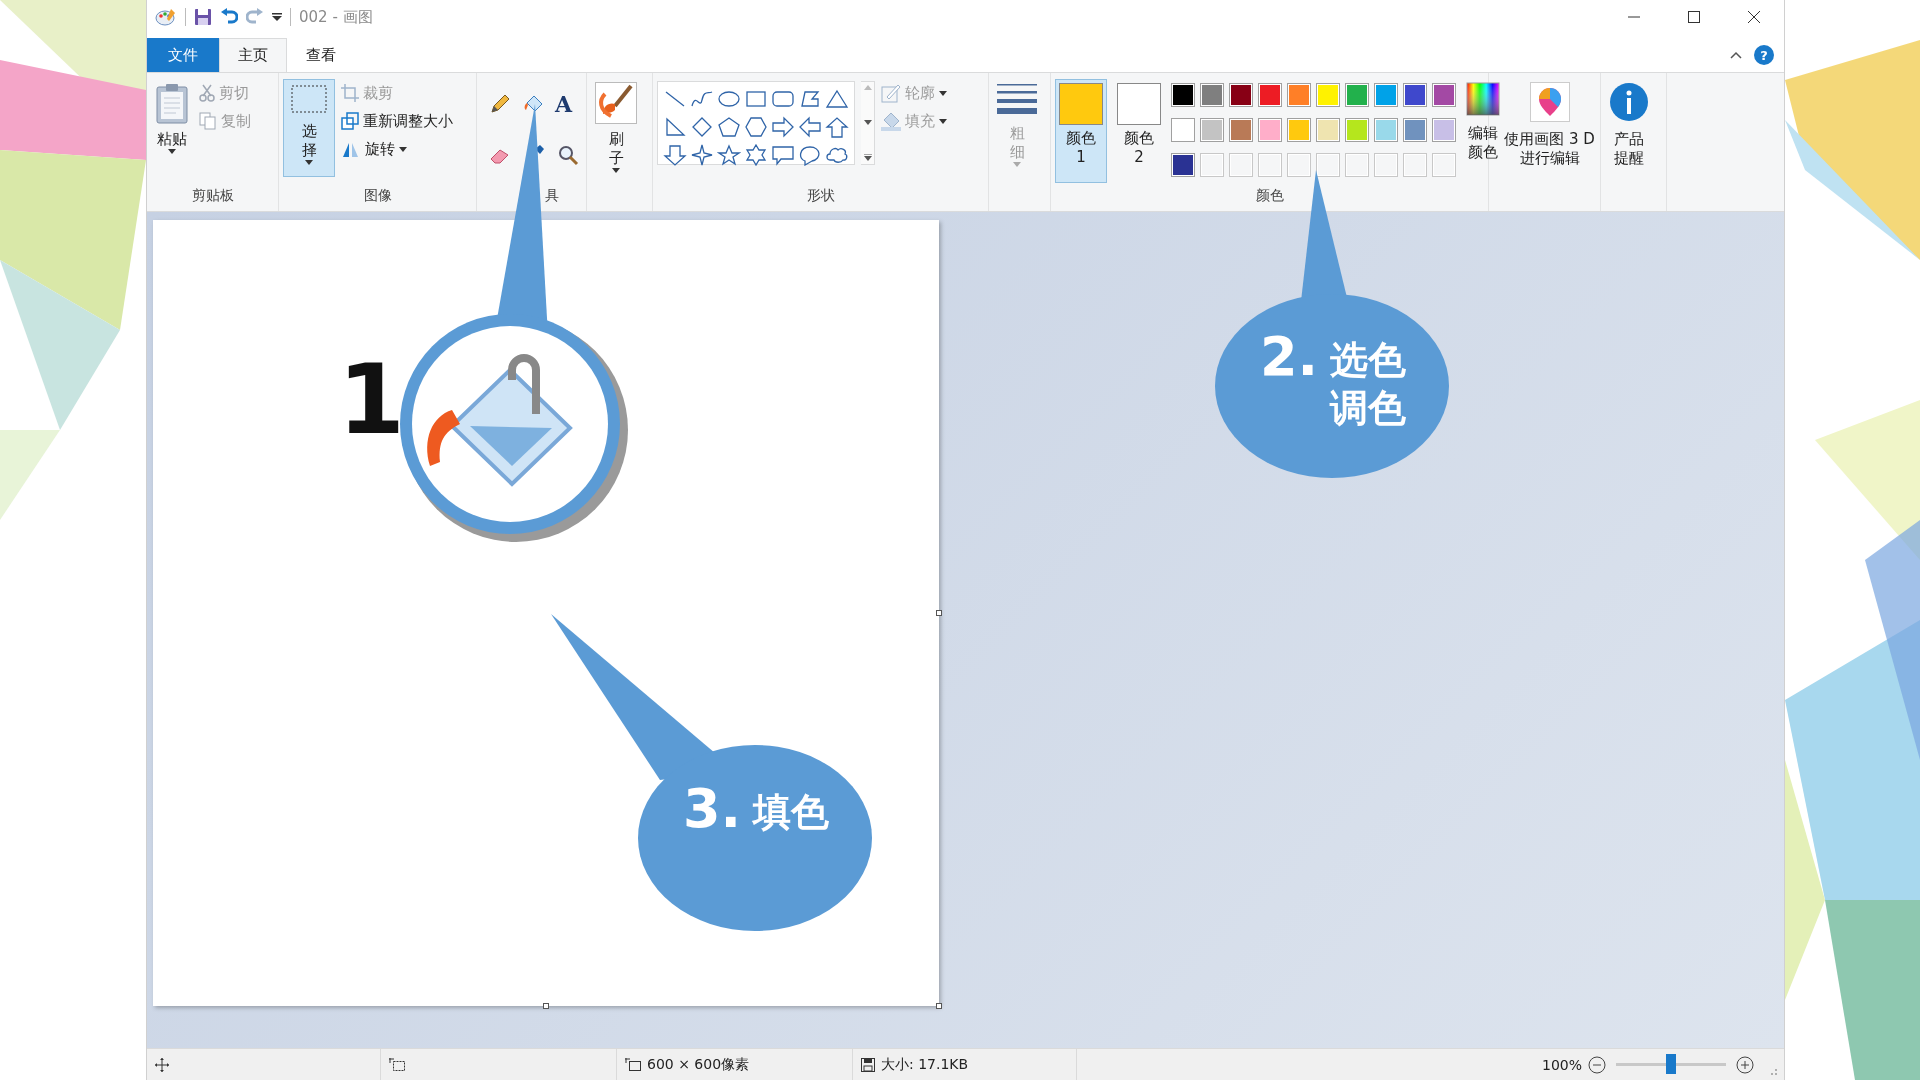 The width and height of the screenshot is (1920, 1080). What do you see at coordinates (172, 131) in the screenshot?
I see `paste-button: 粘贴` at bounding box center [172, 131].